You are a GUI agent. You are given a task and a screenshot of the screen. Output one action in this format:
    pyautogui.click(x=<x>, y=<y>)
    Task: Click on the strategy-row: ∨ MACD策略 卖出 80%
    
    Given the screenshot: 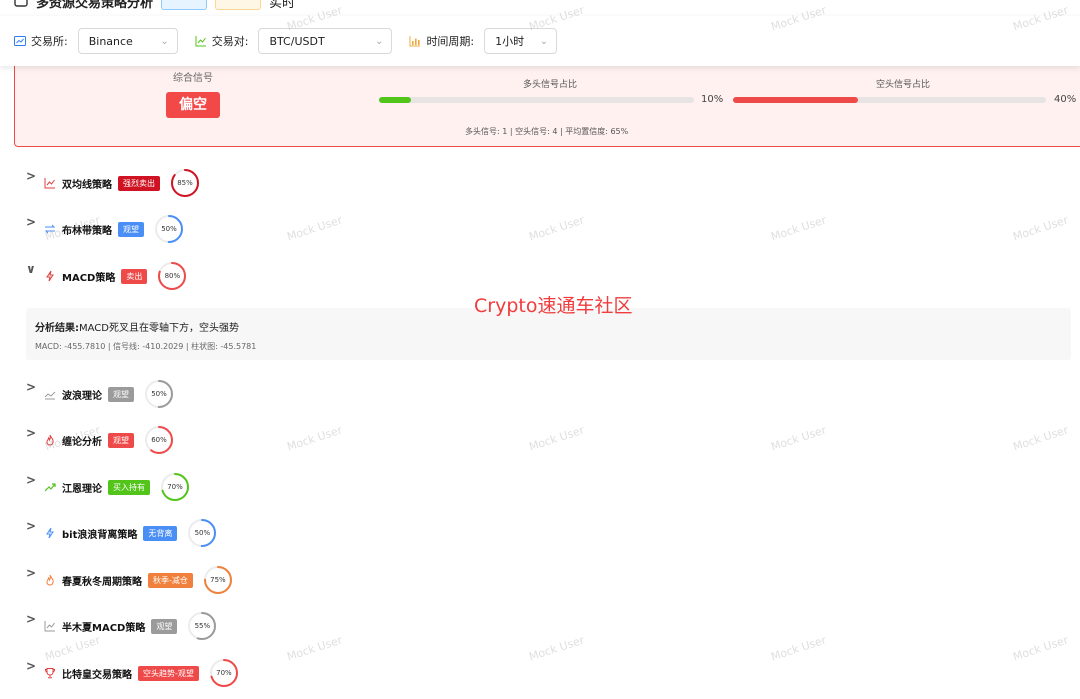 What is the action you would take?
    pyautogui.click(x=106, y=276)
    